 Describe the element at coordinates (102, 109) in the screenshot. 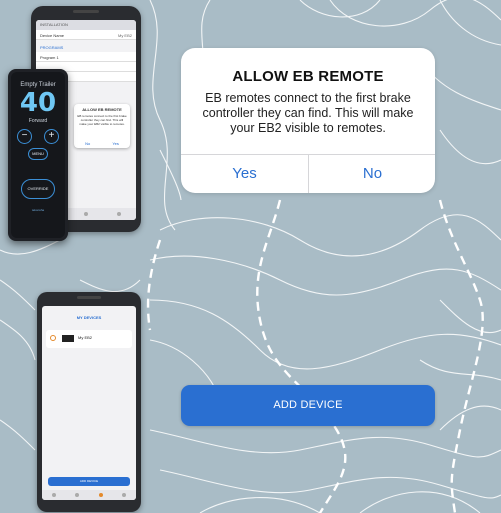

I see `mini-dialog-title: ALLOW EB REMOTE` at that location.